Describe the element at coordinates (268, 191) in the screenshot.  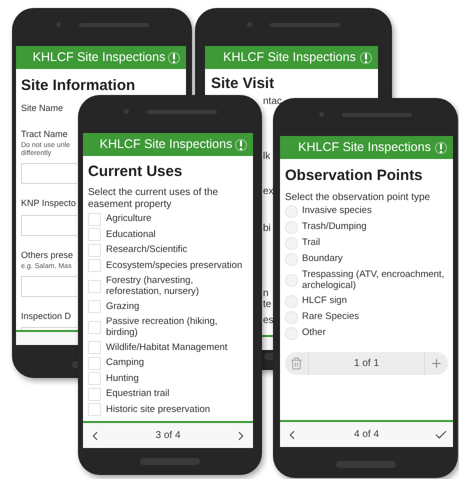
I see `field-label: ex` at that location.